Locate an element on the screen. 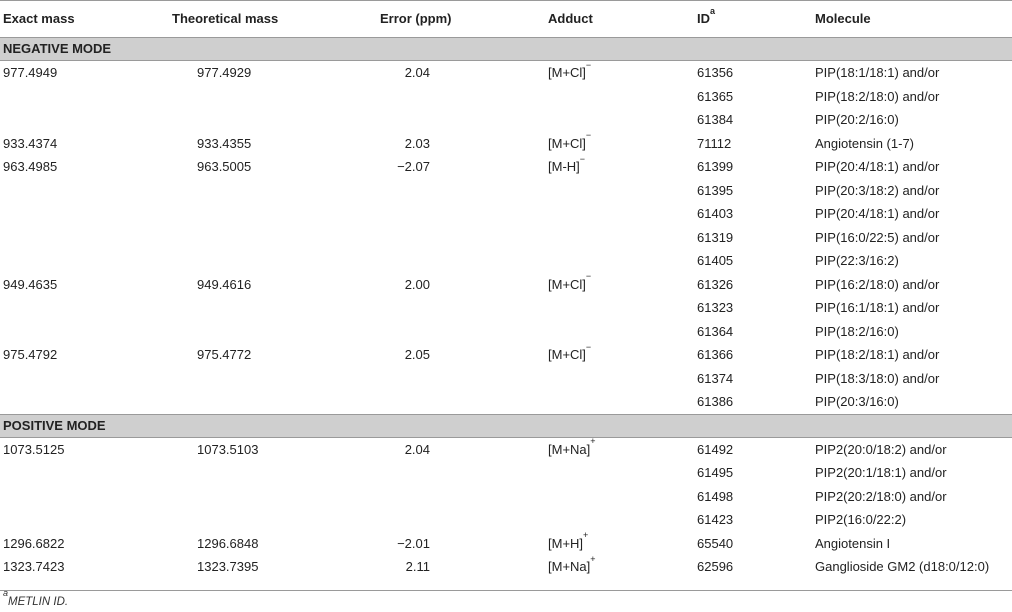 The height and width of the screenshot is (612, 1012). cell-id: 61319 is located at coordinates (715, 237).